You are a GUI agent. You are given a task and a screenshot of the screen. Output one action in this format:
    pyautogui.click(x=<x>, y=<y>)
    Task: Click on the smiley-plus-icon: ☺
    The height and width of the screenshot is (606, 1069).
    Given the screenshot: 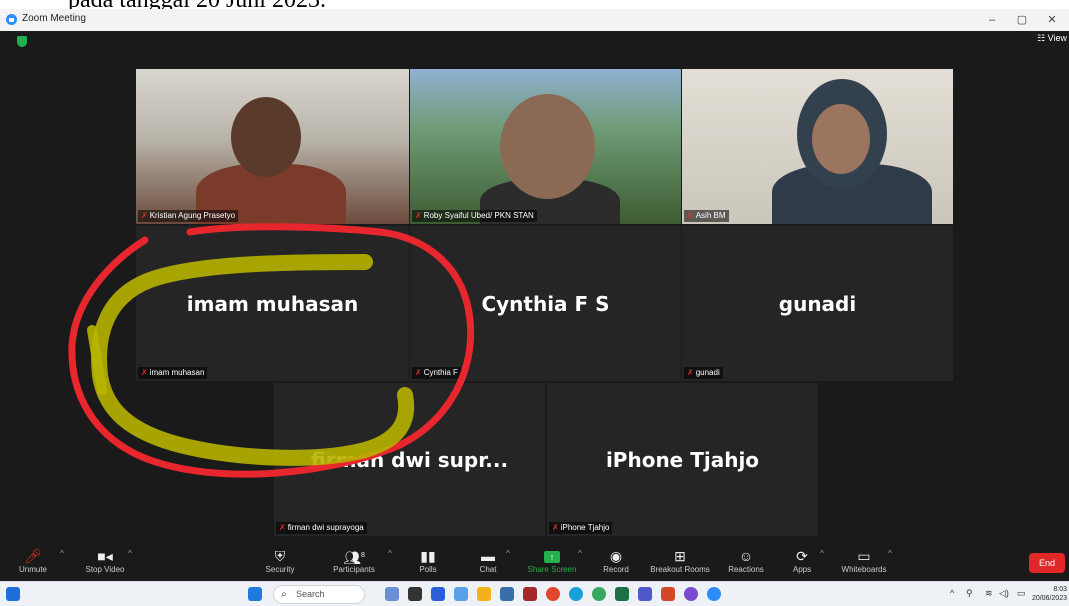 What is the action you would take?
    pyautogui.click(x=746, y=556)
    